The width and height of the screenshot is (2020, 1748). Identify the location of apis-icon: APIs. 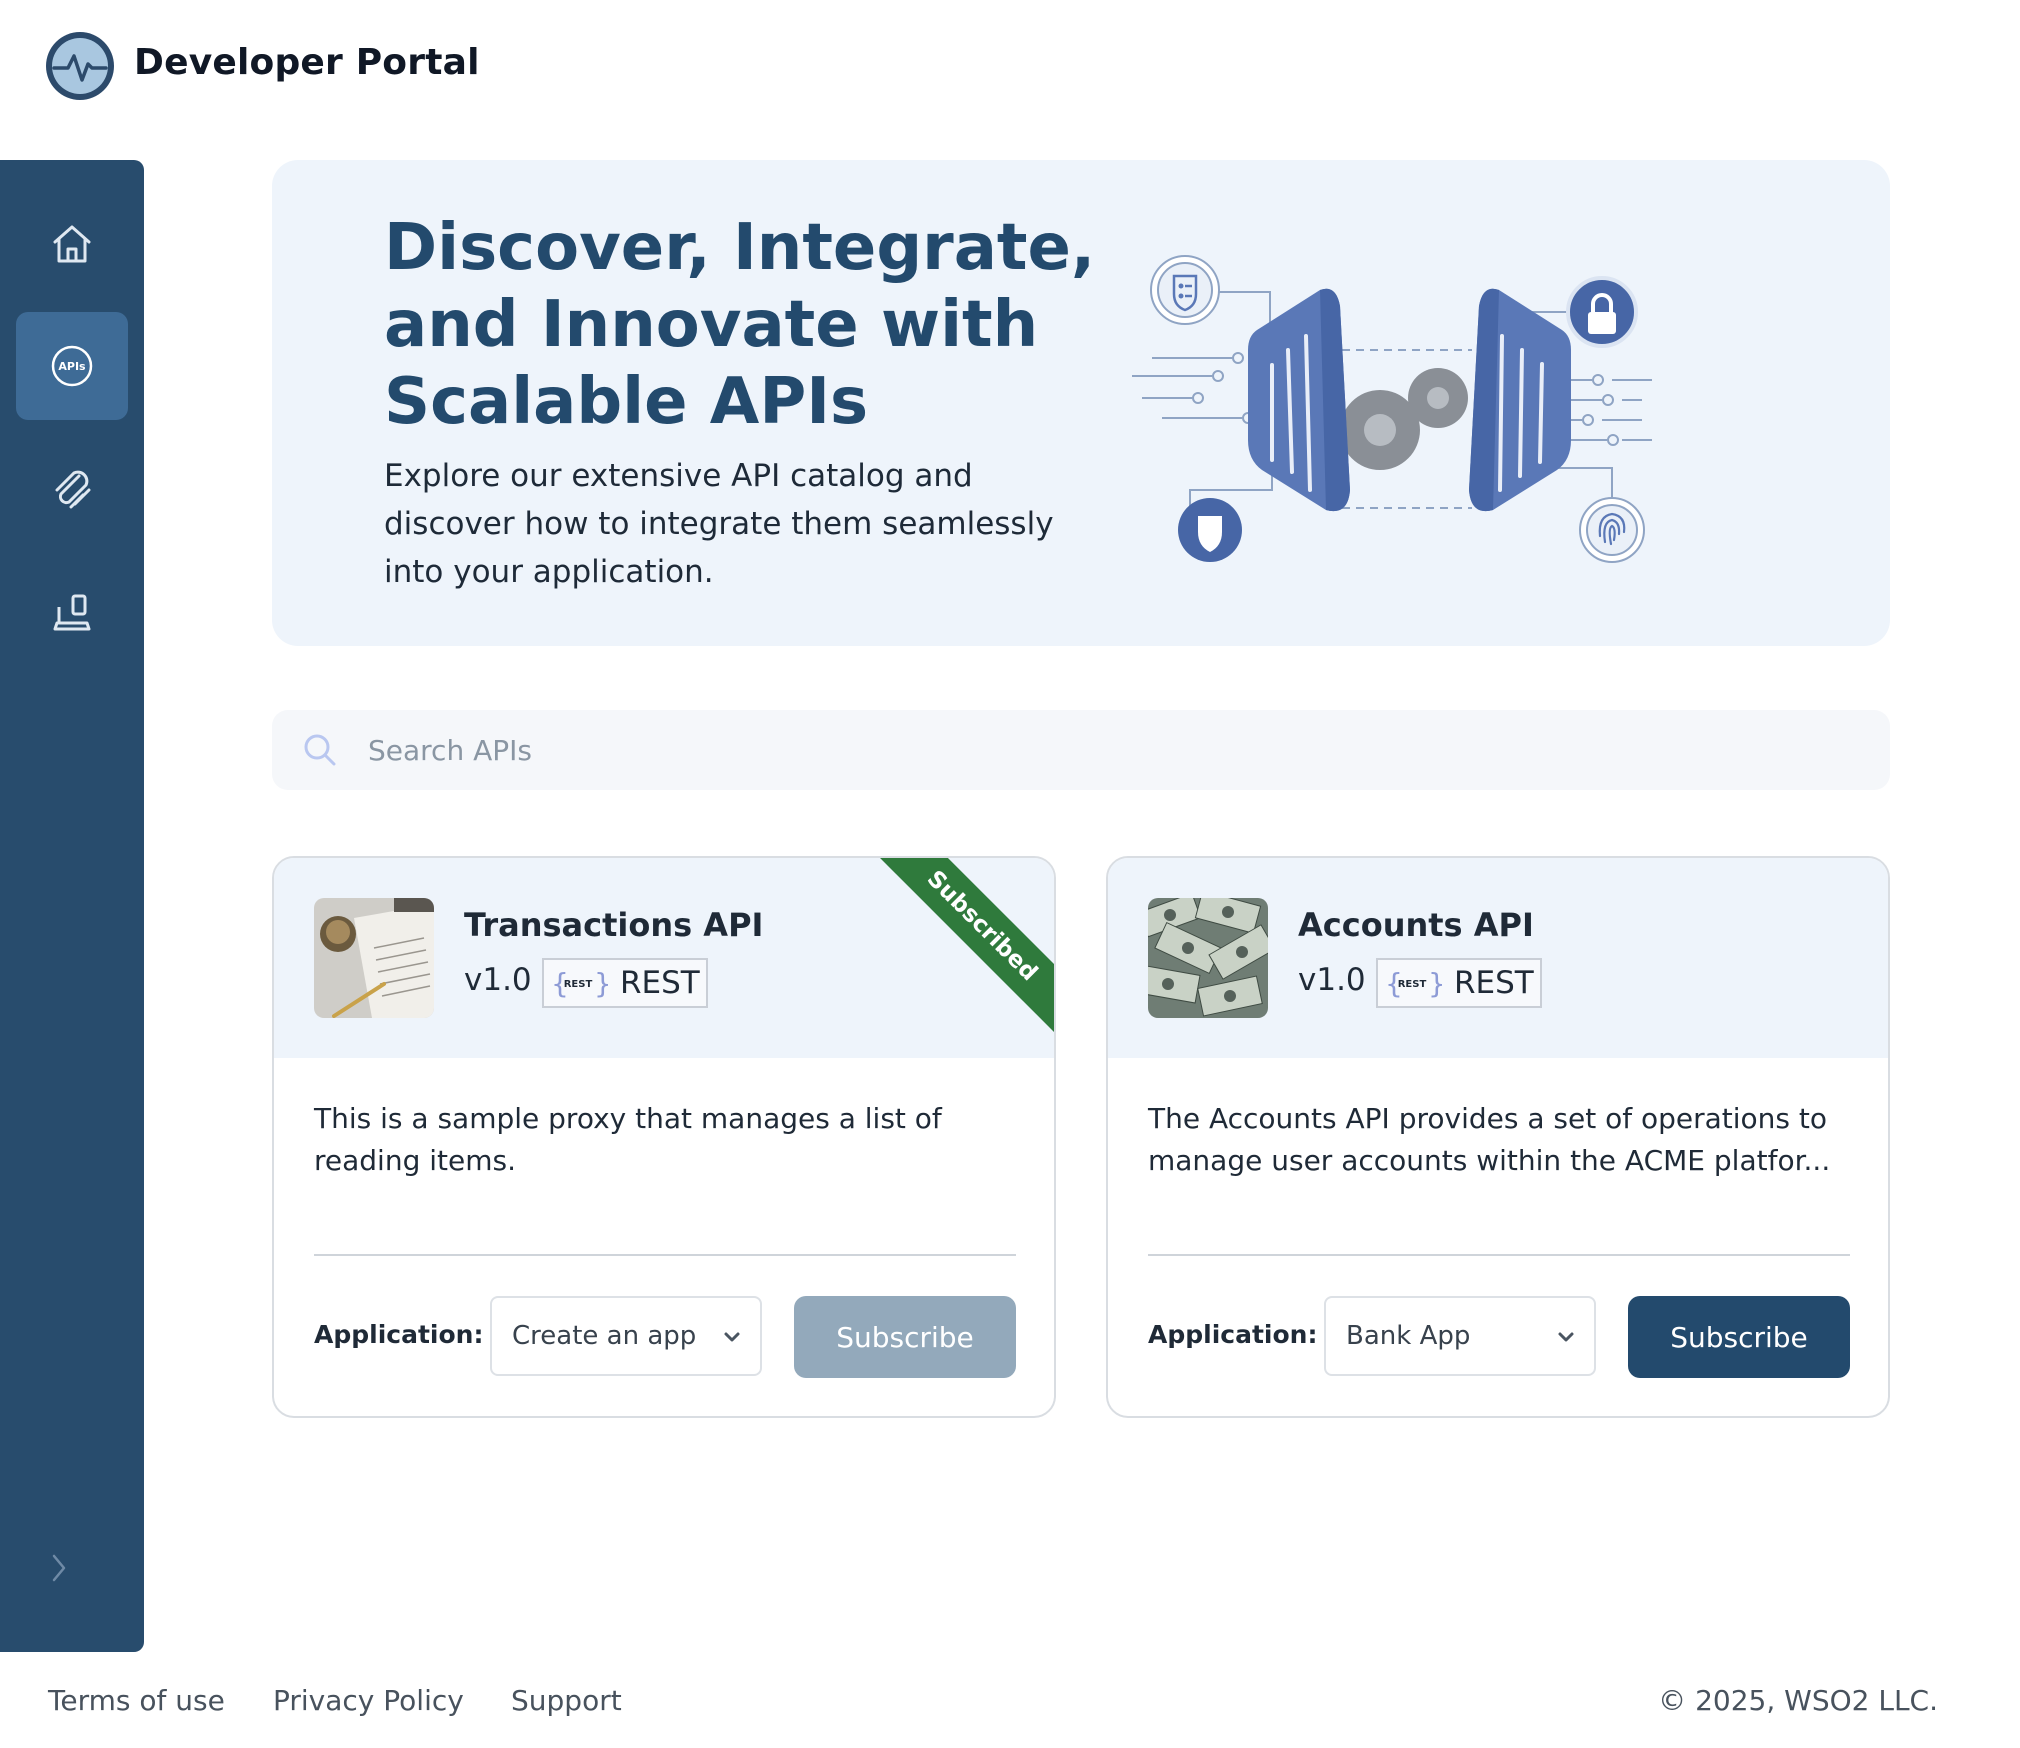
(72, 366).